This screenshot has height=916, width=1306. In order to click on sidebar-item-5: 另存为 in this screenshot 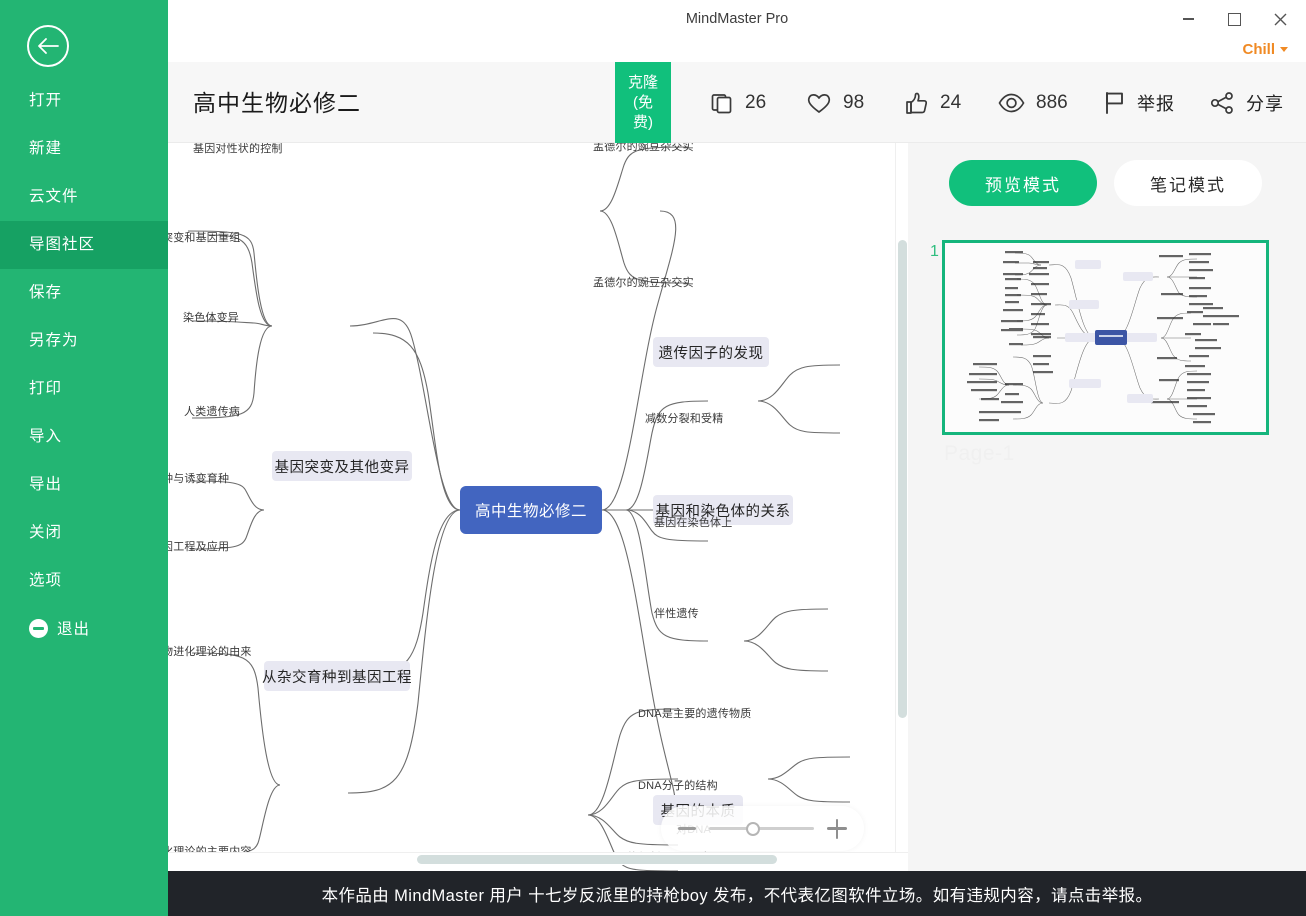, I will do `click(84, 341)`.